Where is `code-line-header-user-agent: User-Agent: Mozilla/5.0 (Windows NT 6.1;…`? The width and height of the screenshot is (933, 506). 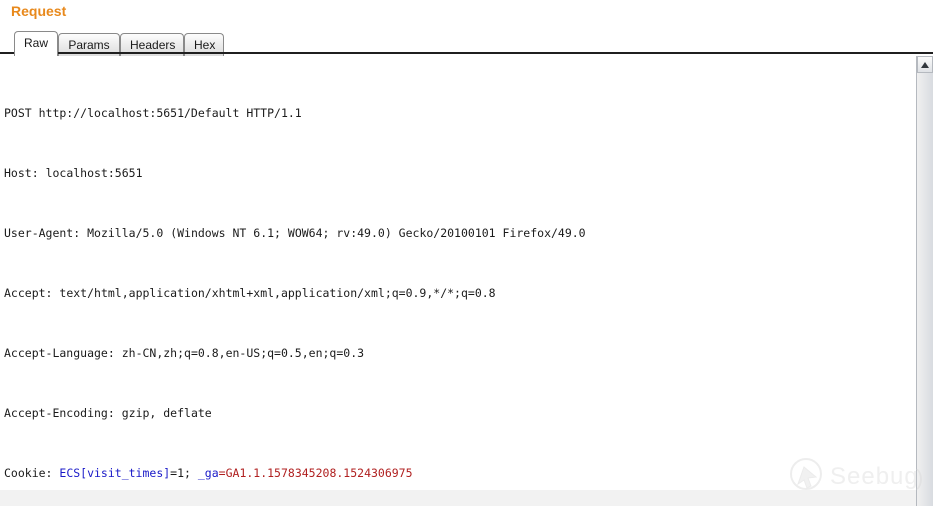
code-line-header-user-agent: User-Agent: Mozilla/5.0 (Windows NT 6.1;… is located at coordinates (295, 233).